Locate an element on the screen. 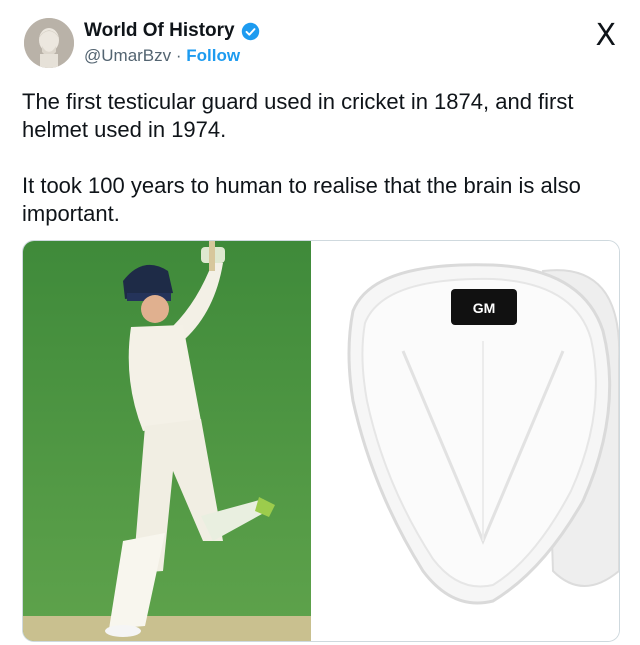 The image size is (640, 645). handle-row: @UmarBzv · Follow is located at coordinates (162, 56).